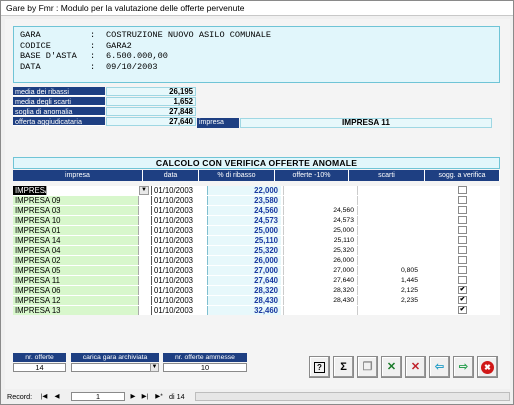 The width and height of the screenshot is (514, 405). I want to click on first-record-icon: |◀, so click(44, 396).